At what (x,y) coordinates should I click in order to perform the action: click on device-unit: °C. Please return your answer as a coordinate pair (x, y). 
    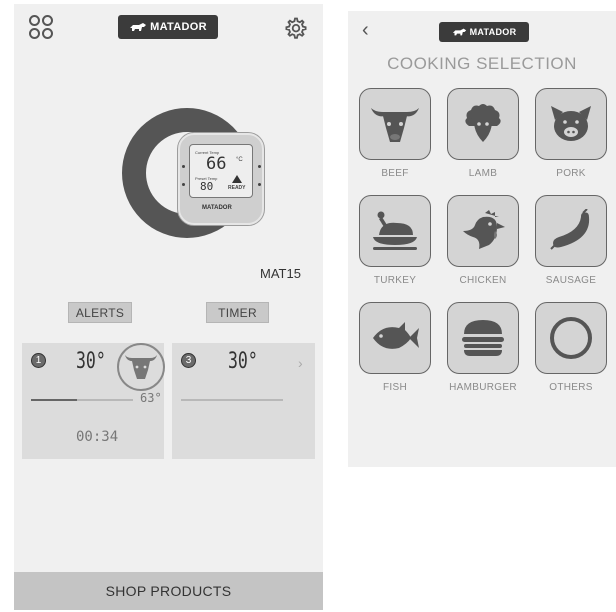
    Looking at the image, I should click on (239, 160).